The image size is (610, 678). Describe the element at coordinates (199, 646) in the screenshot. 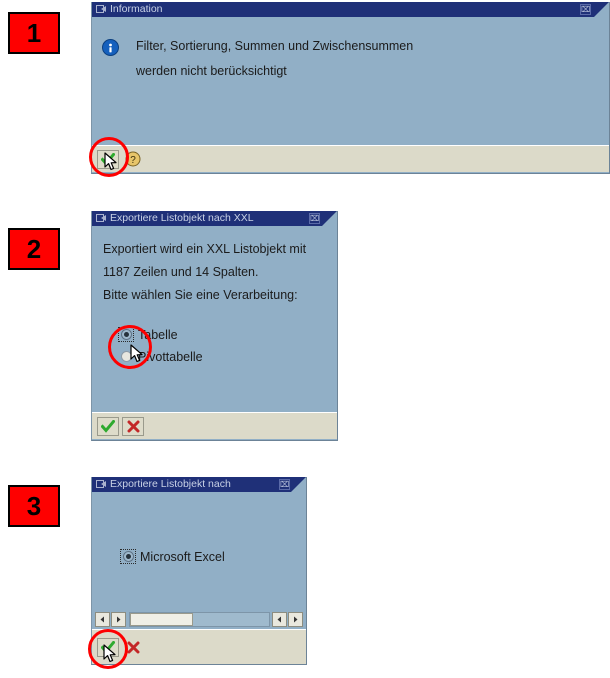

I see `dialog3-footer` at that location.